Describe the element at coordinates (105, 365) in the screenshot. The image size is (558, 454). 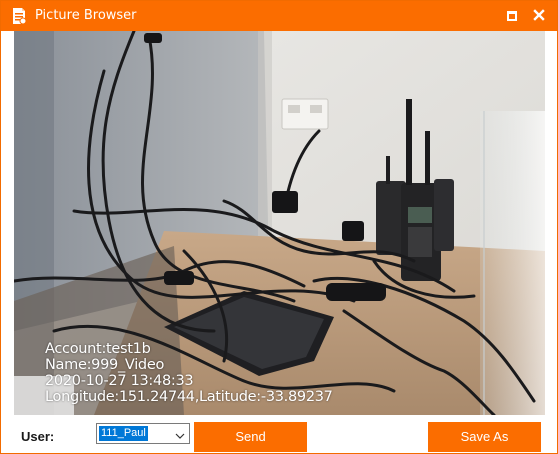
I see `overlay-name: Name:999_Video` at that location.